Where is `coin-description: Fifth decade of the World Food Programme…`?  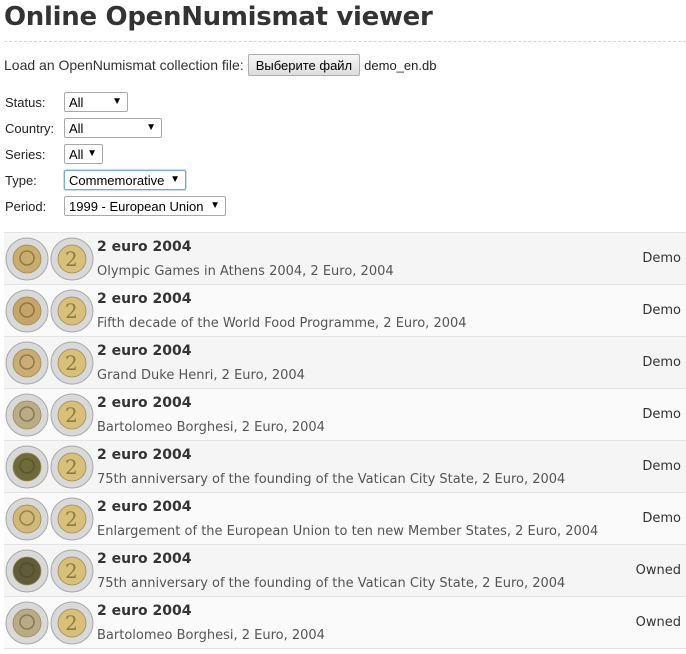 coin-description: Fifth decade of the World Food Programme… is located at coordinates (282, 323).